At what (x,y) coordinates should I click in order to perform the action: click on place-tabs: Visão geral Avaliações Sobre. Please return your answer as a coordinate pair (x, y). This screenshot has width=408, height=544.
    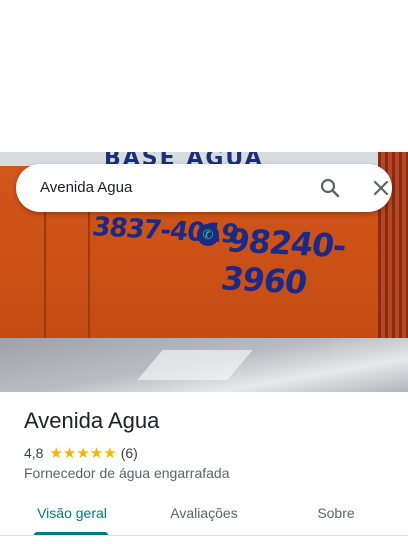
    Looking at the image, I should click on (204, 514).